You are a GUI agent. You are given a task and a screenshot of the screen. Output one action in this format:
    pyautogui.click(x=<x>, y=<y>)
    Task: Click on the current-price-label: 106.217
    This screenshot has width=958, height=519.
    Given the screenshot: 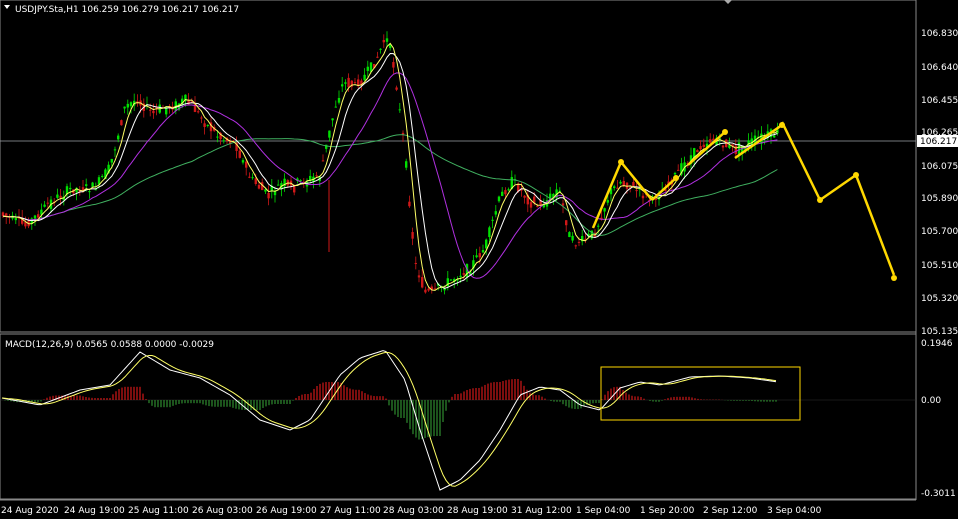 What is the action you would take?
    pyautogui.click(x=938, y=142)
    